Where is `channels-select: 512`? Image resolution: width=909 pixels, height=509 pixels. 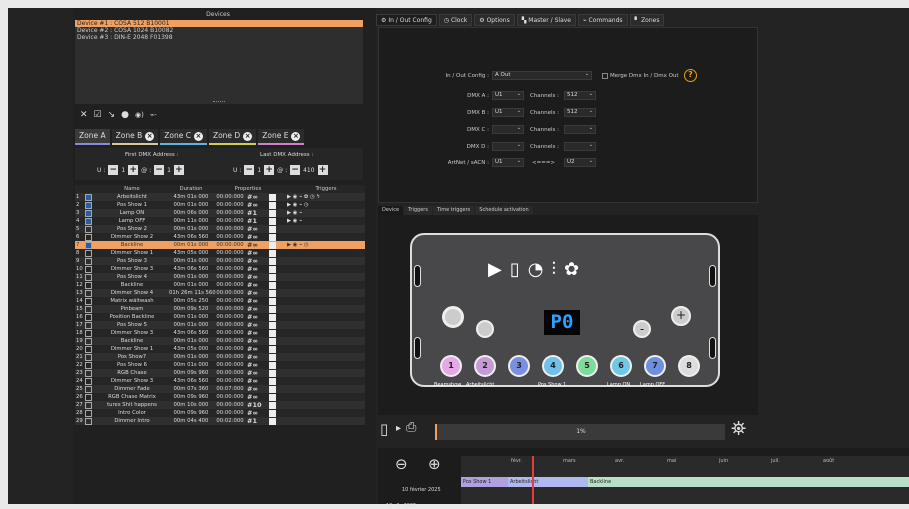 channels-select: 512 is located at coordinates (580, 95).